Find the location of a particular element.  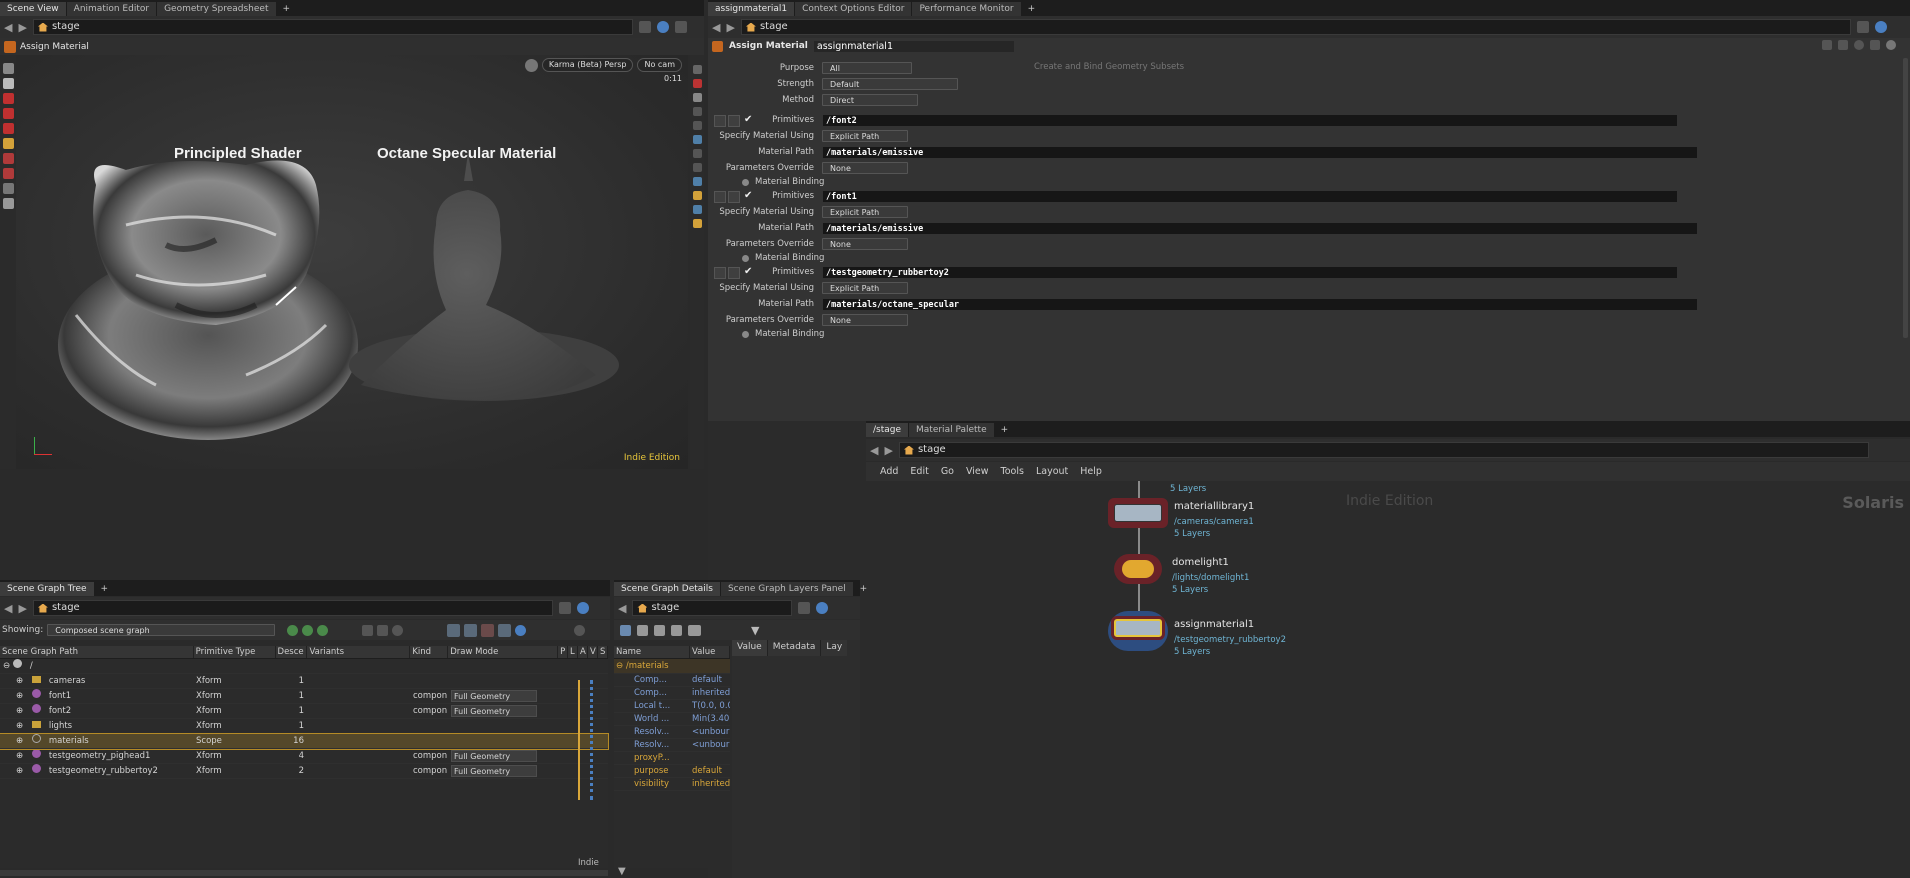

shade-icon is located at coordinates (697, 139).